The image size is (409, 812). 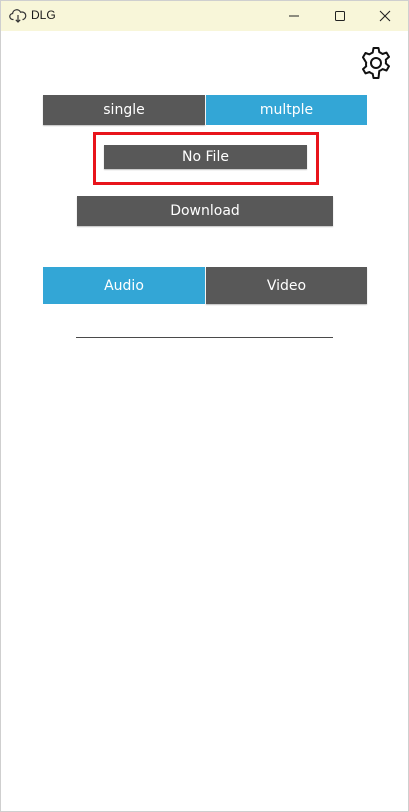 What do you see at coordinates (204, 16) in the screenshot?
I see `title-bar: DLG` at bounding box center [204, 16].